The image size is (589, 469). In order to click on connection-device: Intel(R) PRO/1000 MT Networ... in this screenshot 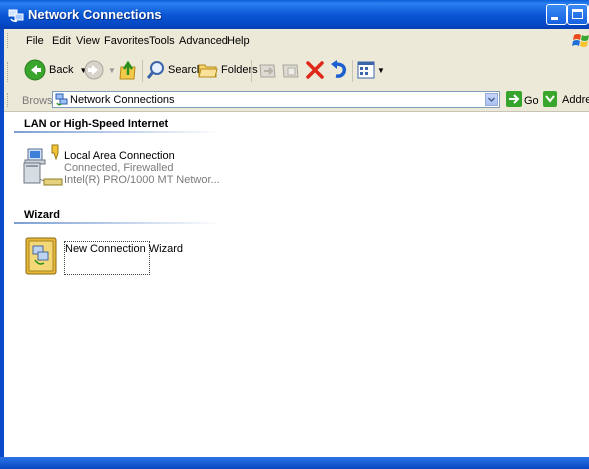, I will do `click(142, 180)`.